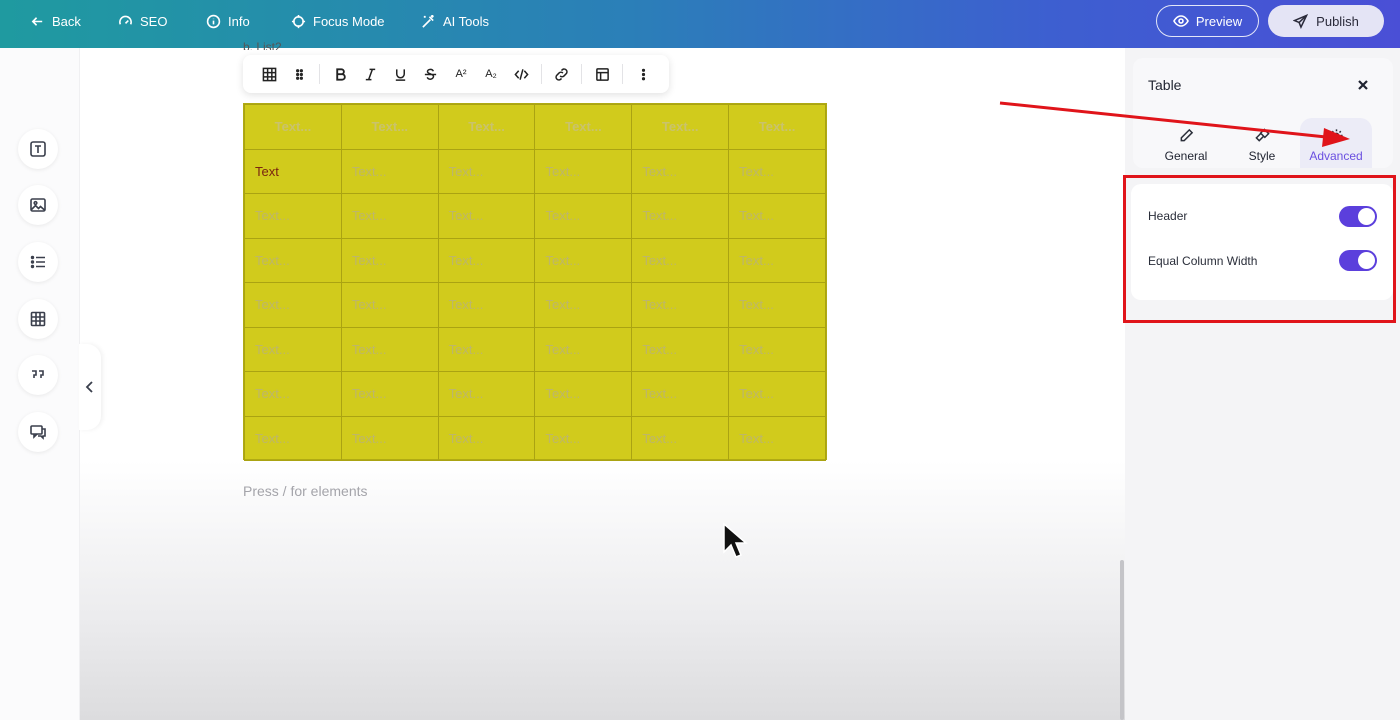  What do you see at coordinates (125, 20) in the screenshot?
I see `gauge-icon` at bounding box center [125, 20].